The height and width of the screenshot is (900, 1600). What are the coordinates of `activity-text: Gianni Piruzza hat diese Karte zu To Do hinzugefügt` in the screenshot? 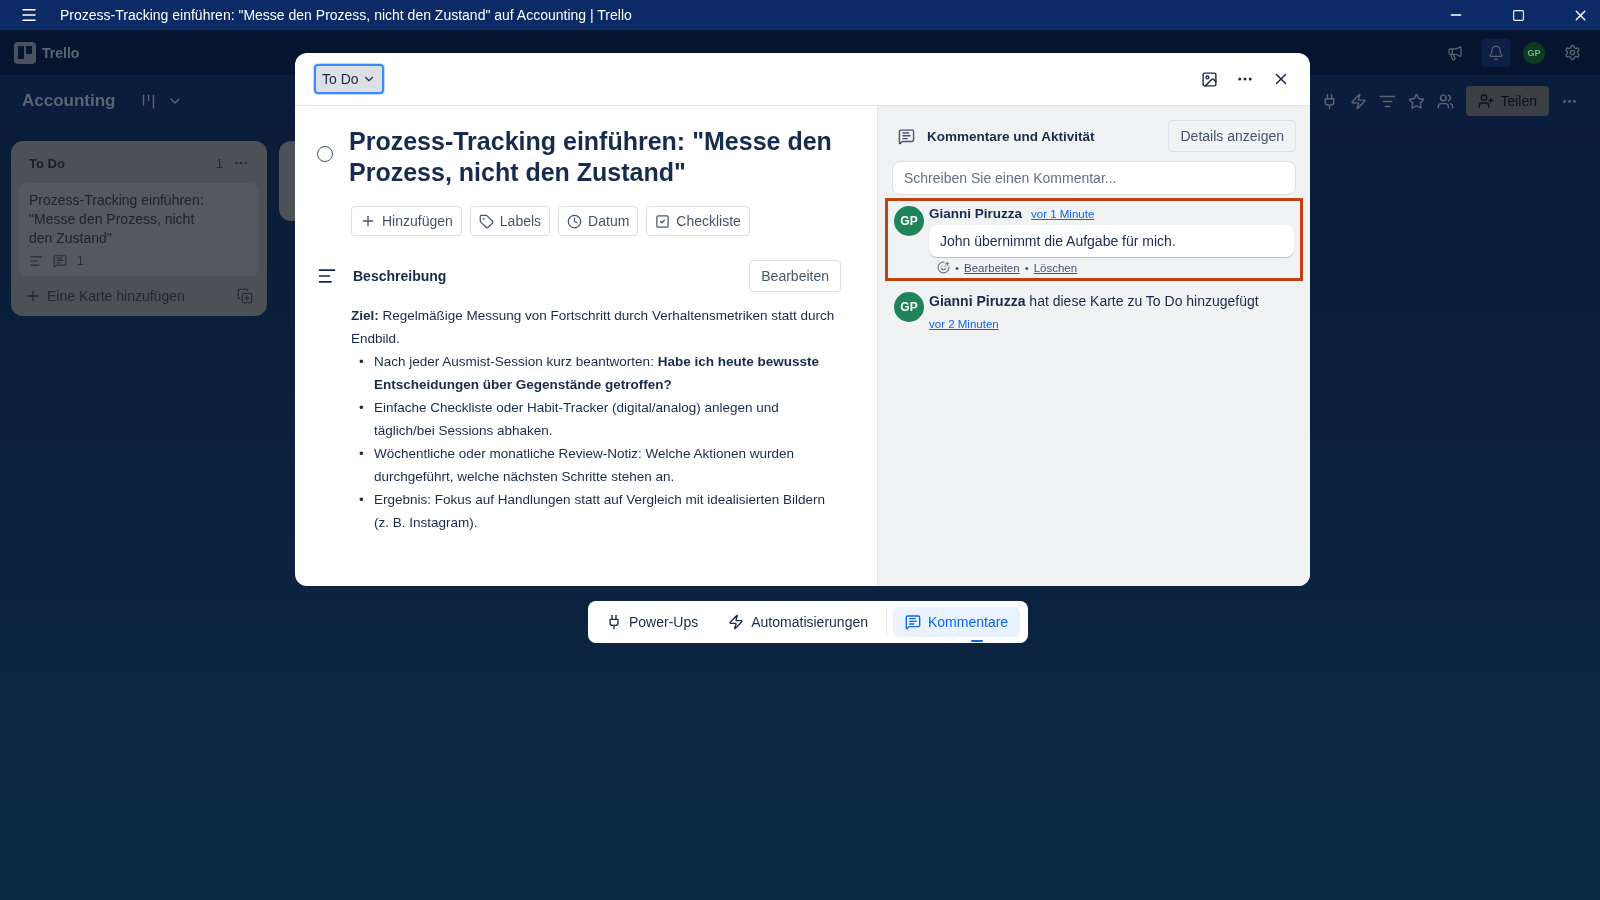 It's located at (1094, 301).